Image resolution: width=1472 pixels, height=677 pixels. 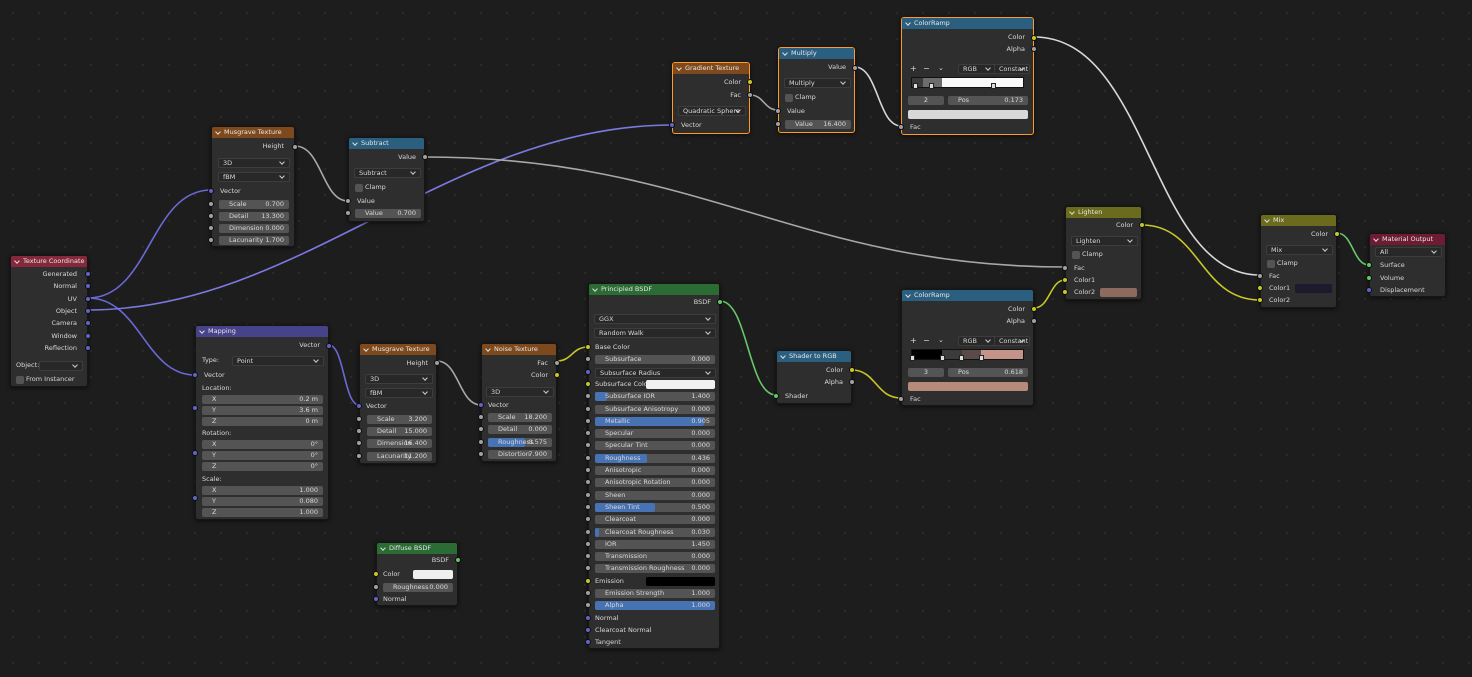 What do you see at coordinates (20, 380) in the screenshot?
I see `from-instancer-checkbox` at bounding box center [20, 380].